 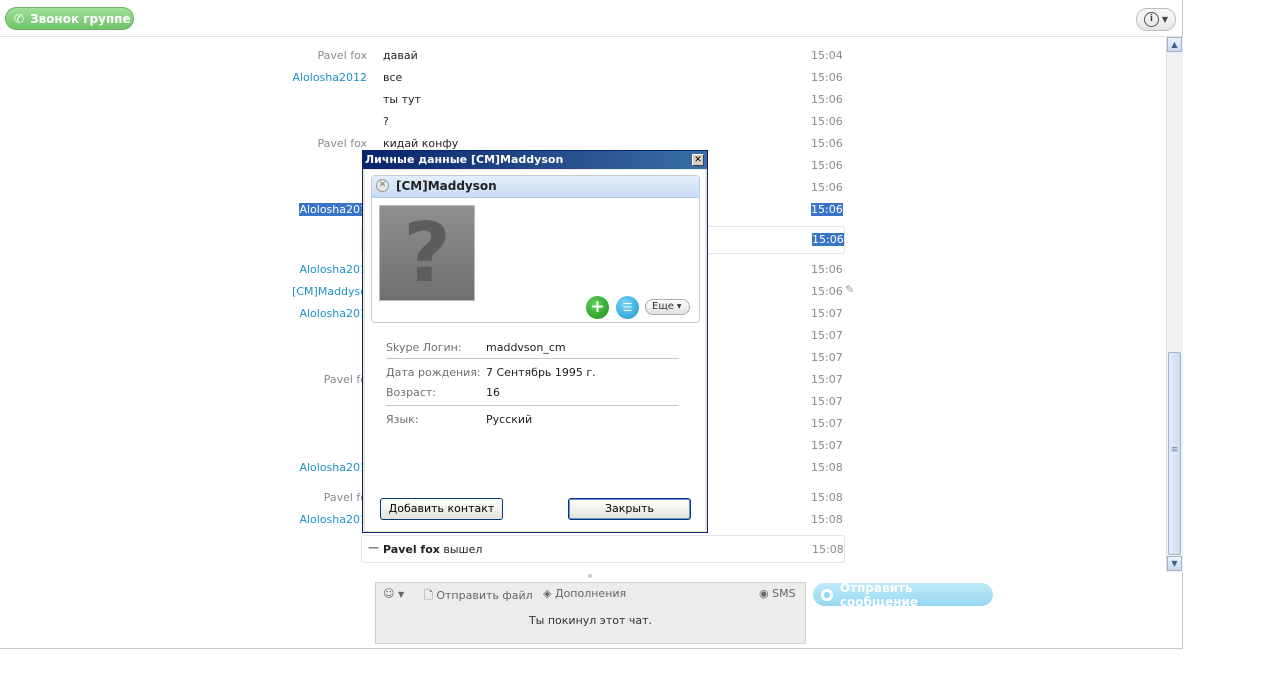 What do you see at coordinates (402, 419) in the screenshot?
I see `field-label: Язык:` at bounding box center [402, 419].